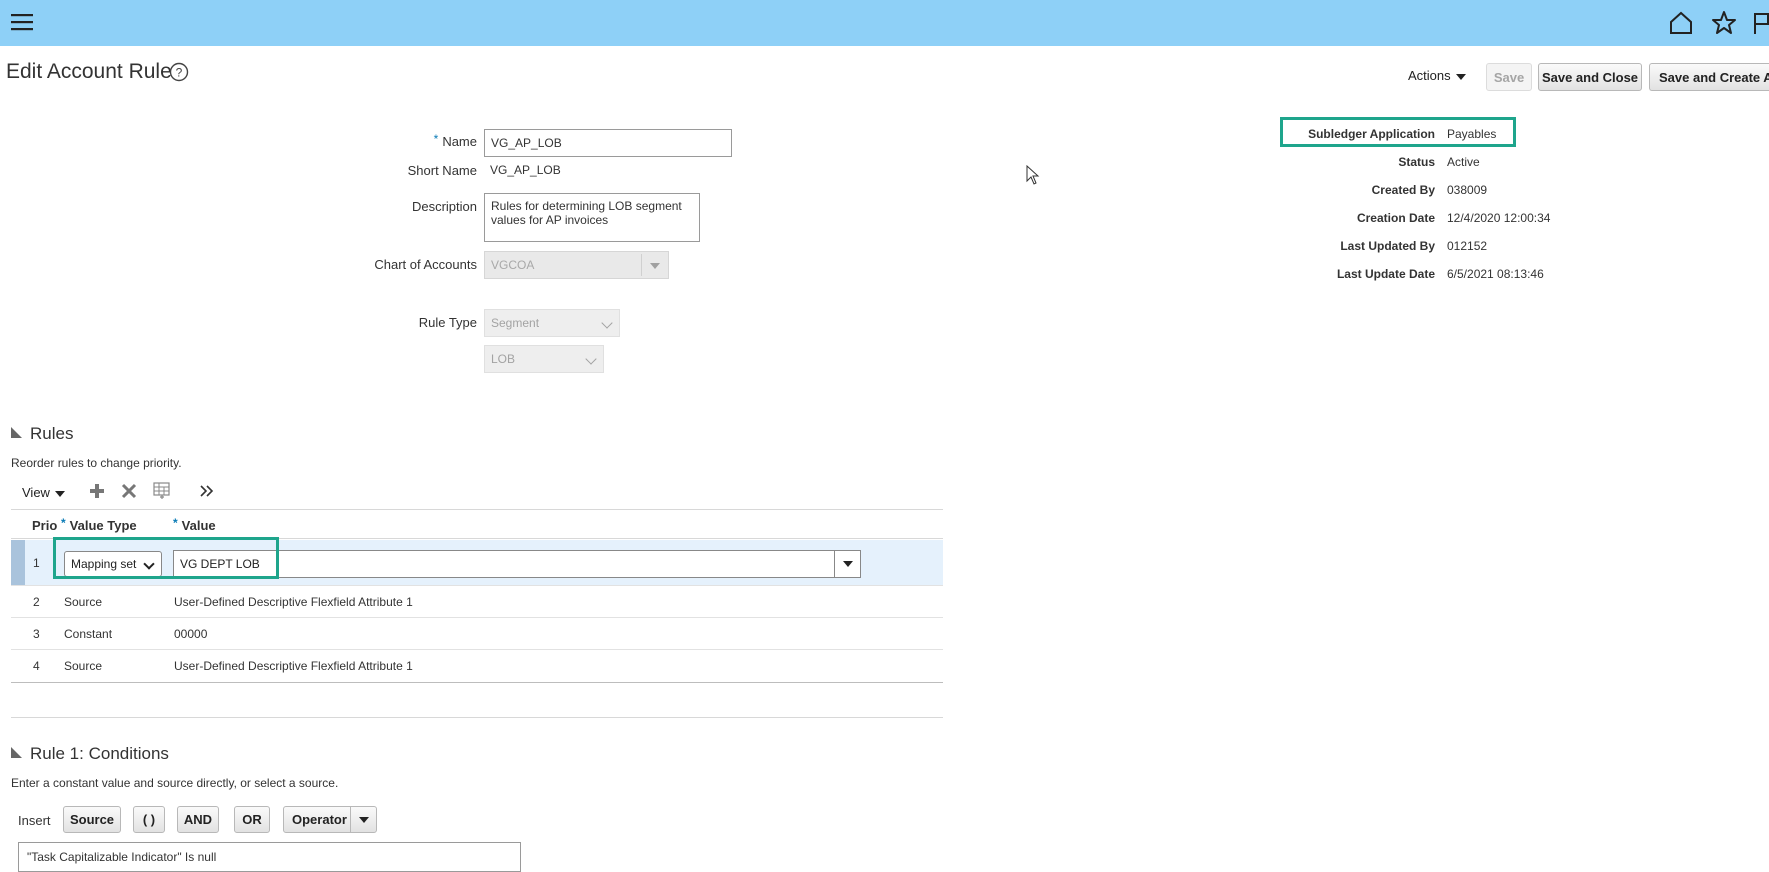  What do you see at coordinates (503, 359) in the screenshot?
I see `segment-value: LOB` at bounding box center [503, 359].